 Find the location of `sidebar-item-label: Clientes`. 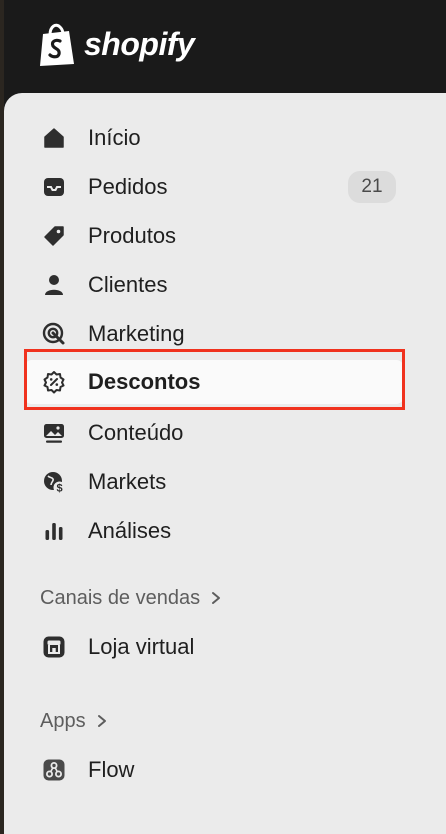

sidebar-item-label: Clientes is located at coordinates (128, 284).